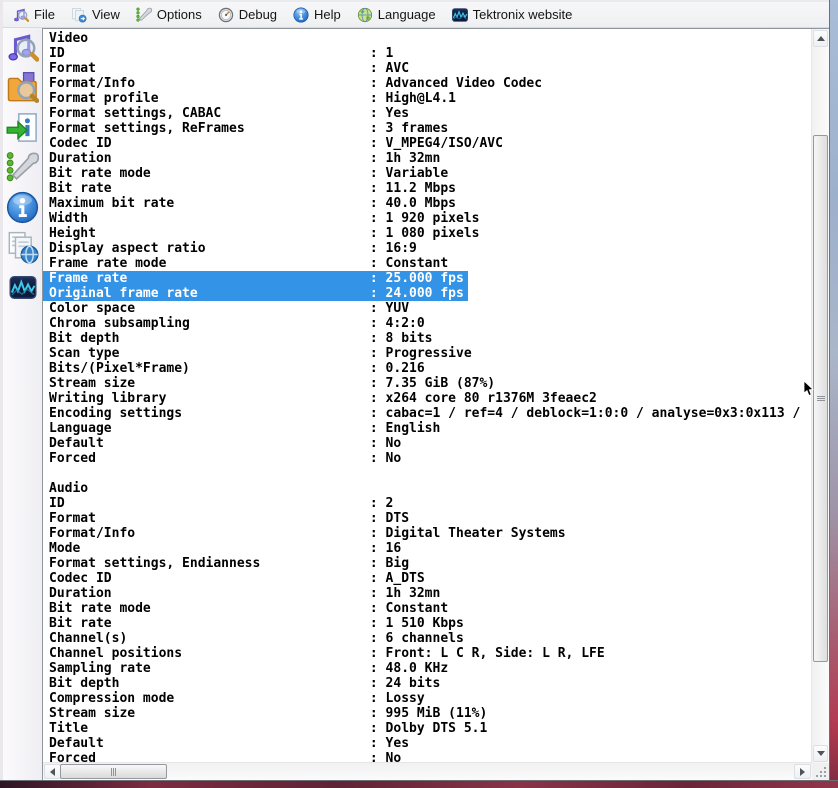  I want to click on section-header-row: Audio, so click(430, 488).